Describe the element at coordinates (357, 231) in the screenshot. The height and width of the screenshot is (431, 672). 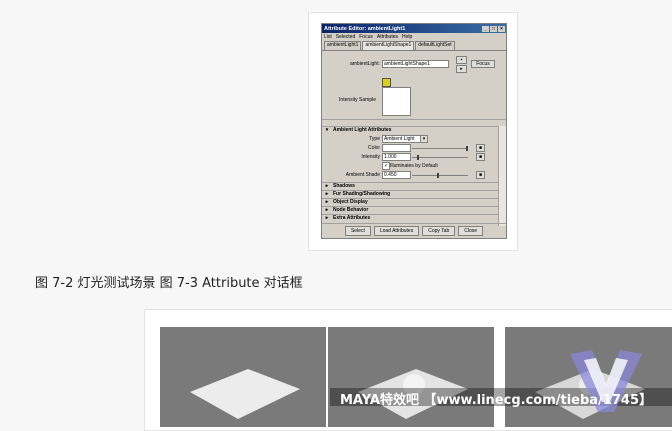
I see `select-button: Select` at that location.